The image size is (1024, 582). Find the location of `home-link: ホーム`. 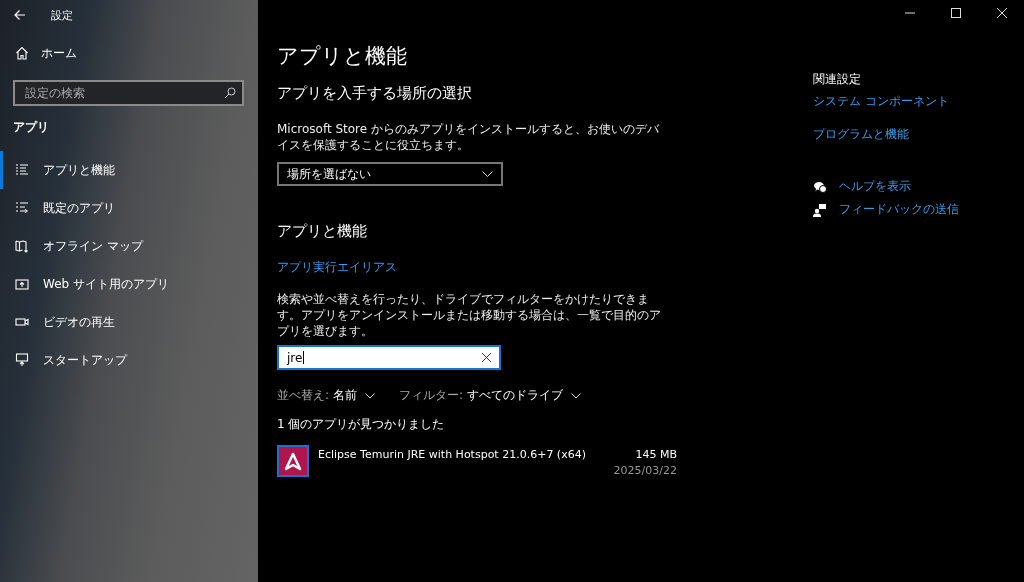

home-link: ホーム is located at coordinates (129, 47).